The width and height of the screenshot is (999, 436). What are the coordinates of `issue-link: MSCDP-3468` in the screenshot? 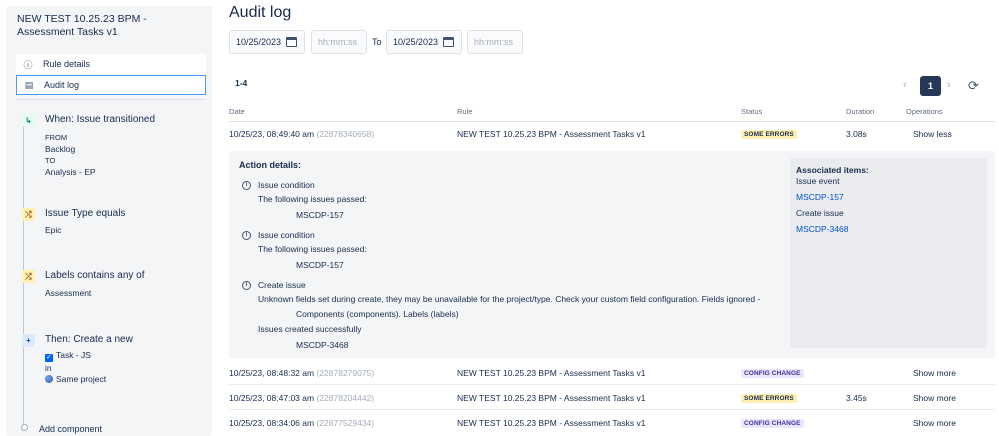 It's located at (822, 229).